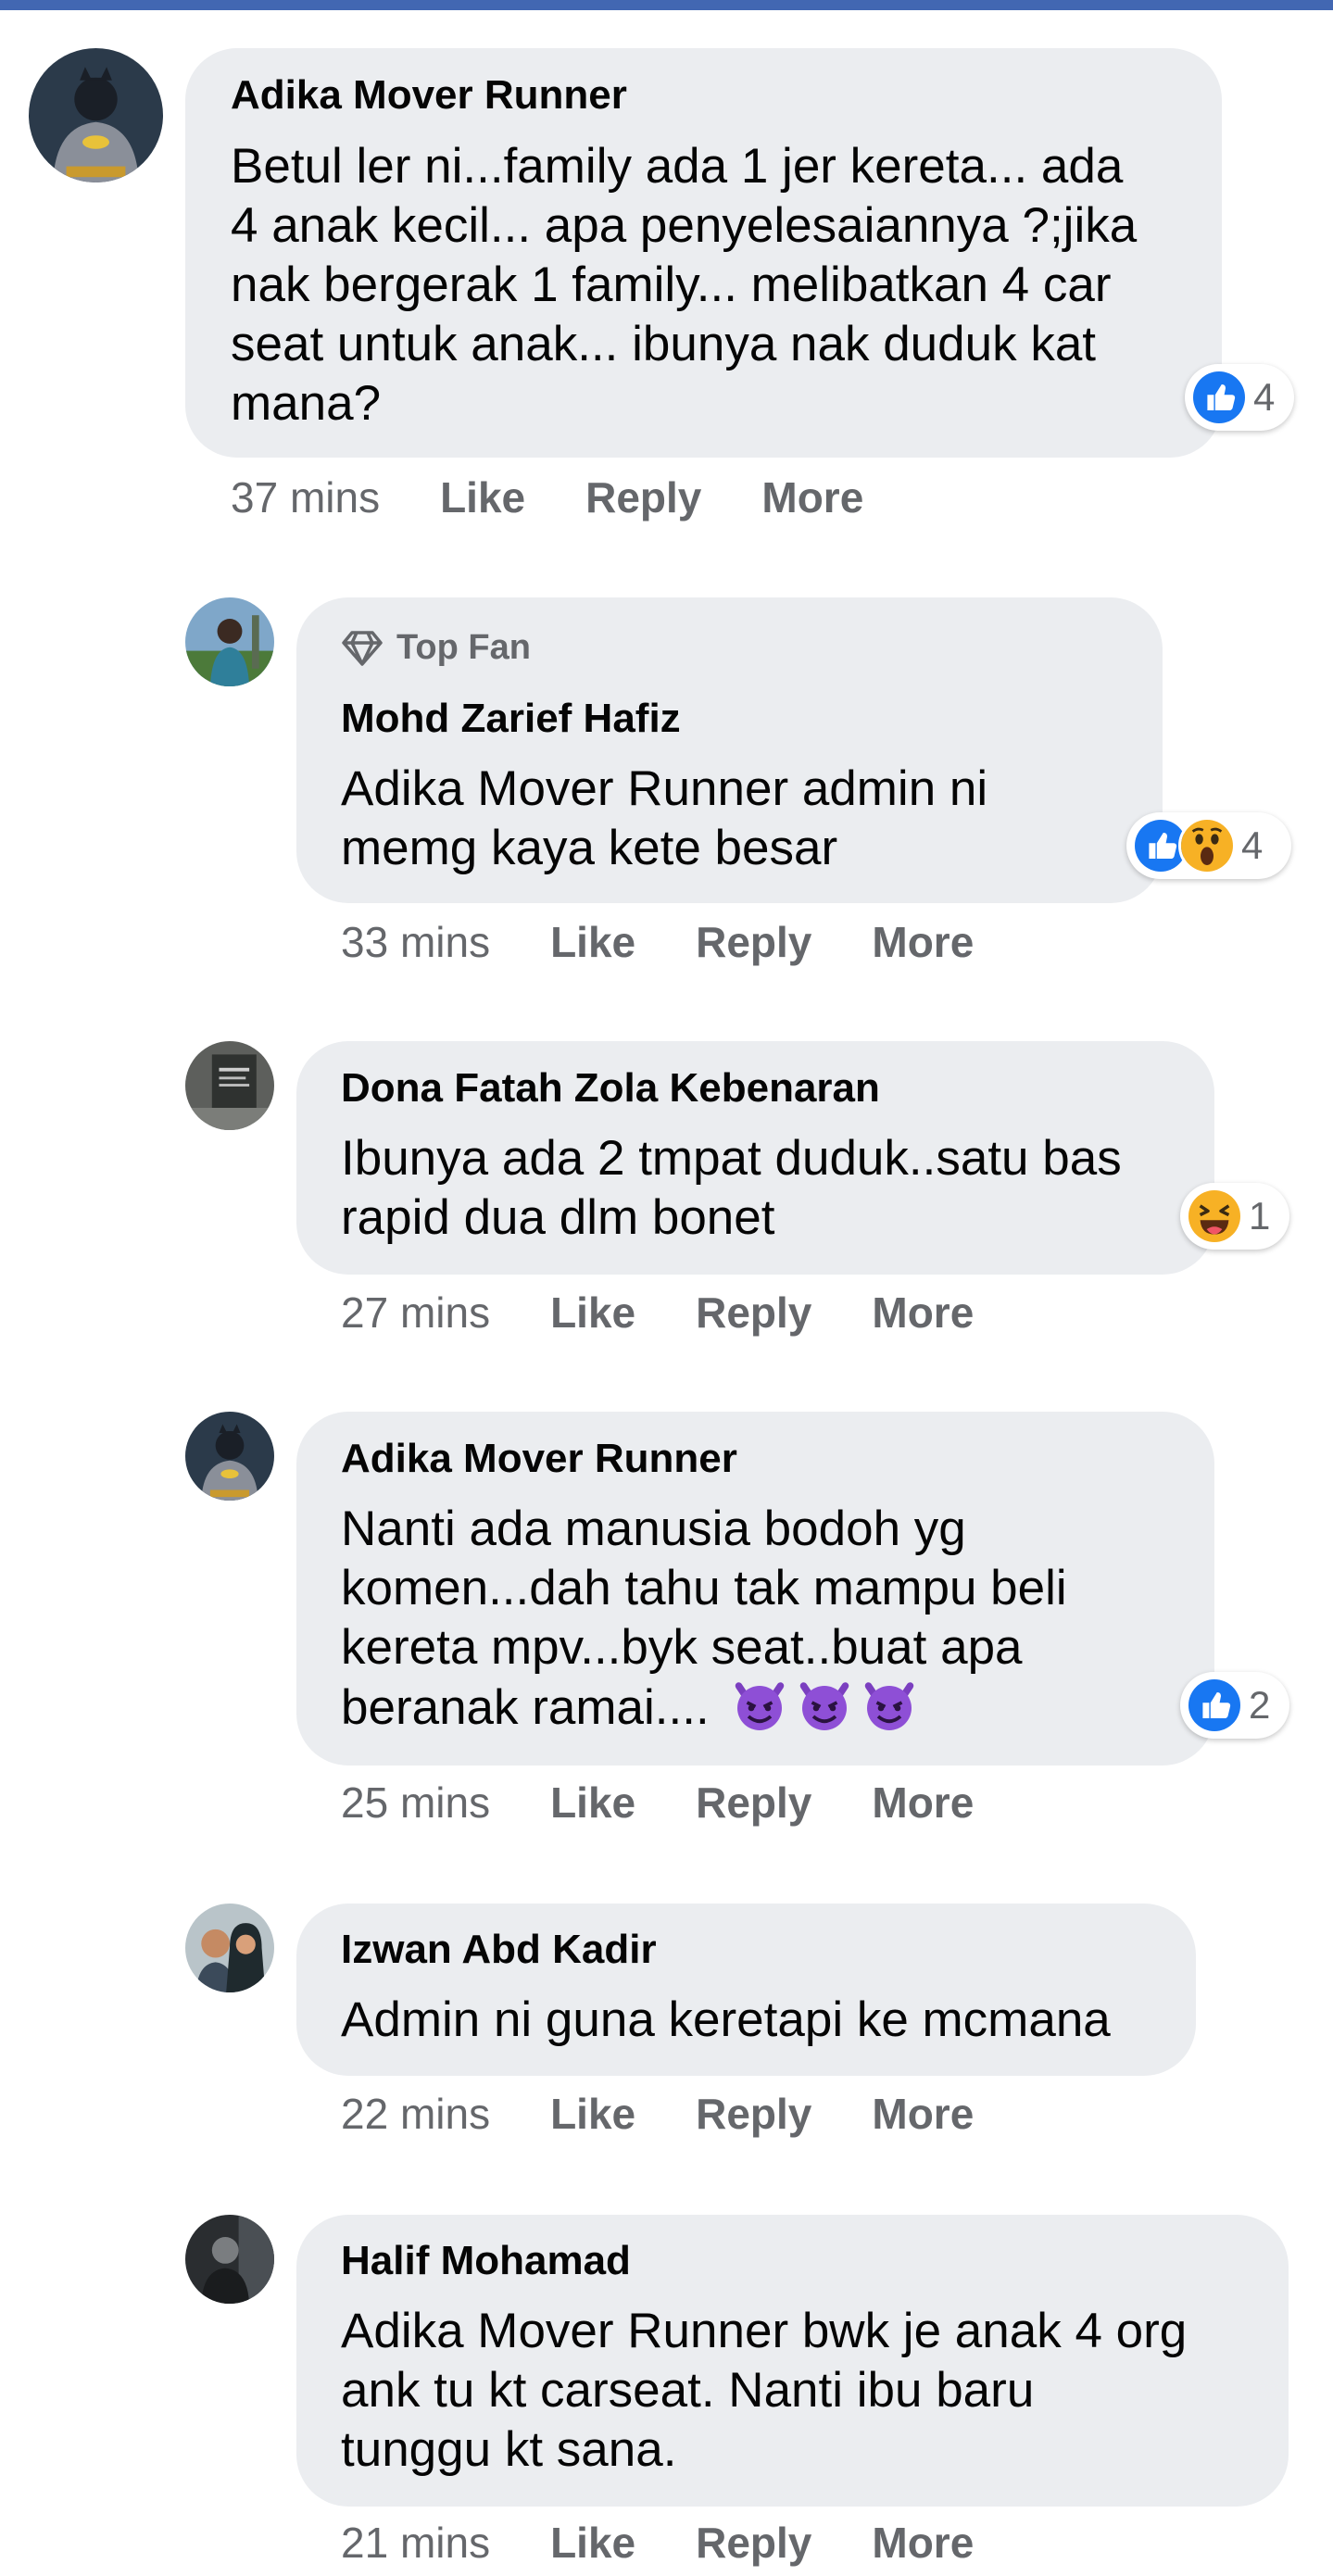 The width and height of the screenshot is (1333, 2576). What do you see at coordinates (558, 1217) in the screenshot?
I see `comment-text-line: rapid dua dlm bonet` at bounding box center [558, 1217].